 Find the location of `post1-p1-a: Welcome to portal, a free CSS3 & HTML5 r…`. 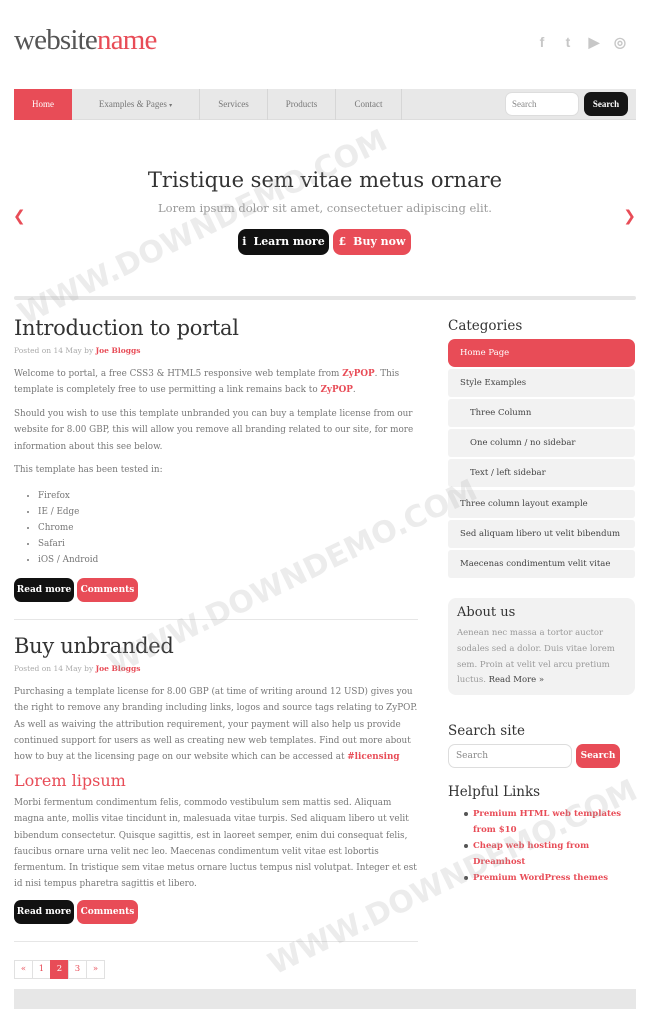

post1-p1-a: Welcome to portal, a free CSS3 & HTML5 r… is located at coordinates (177, 374).